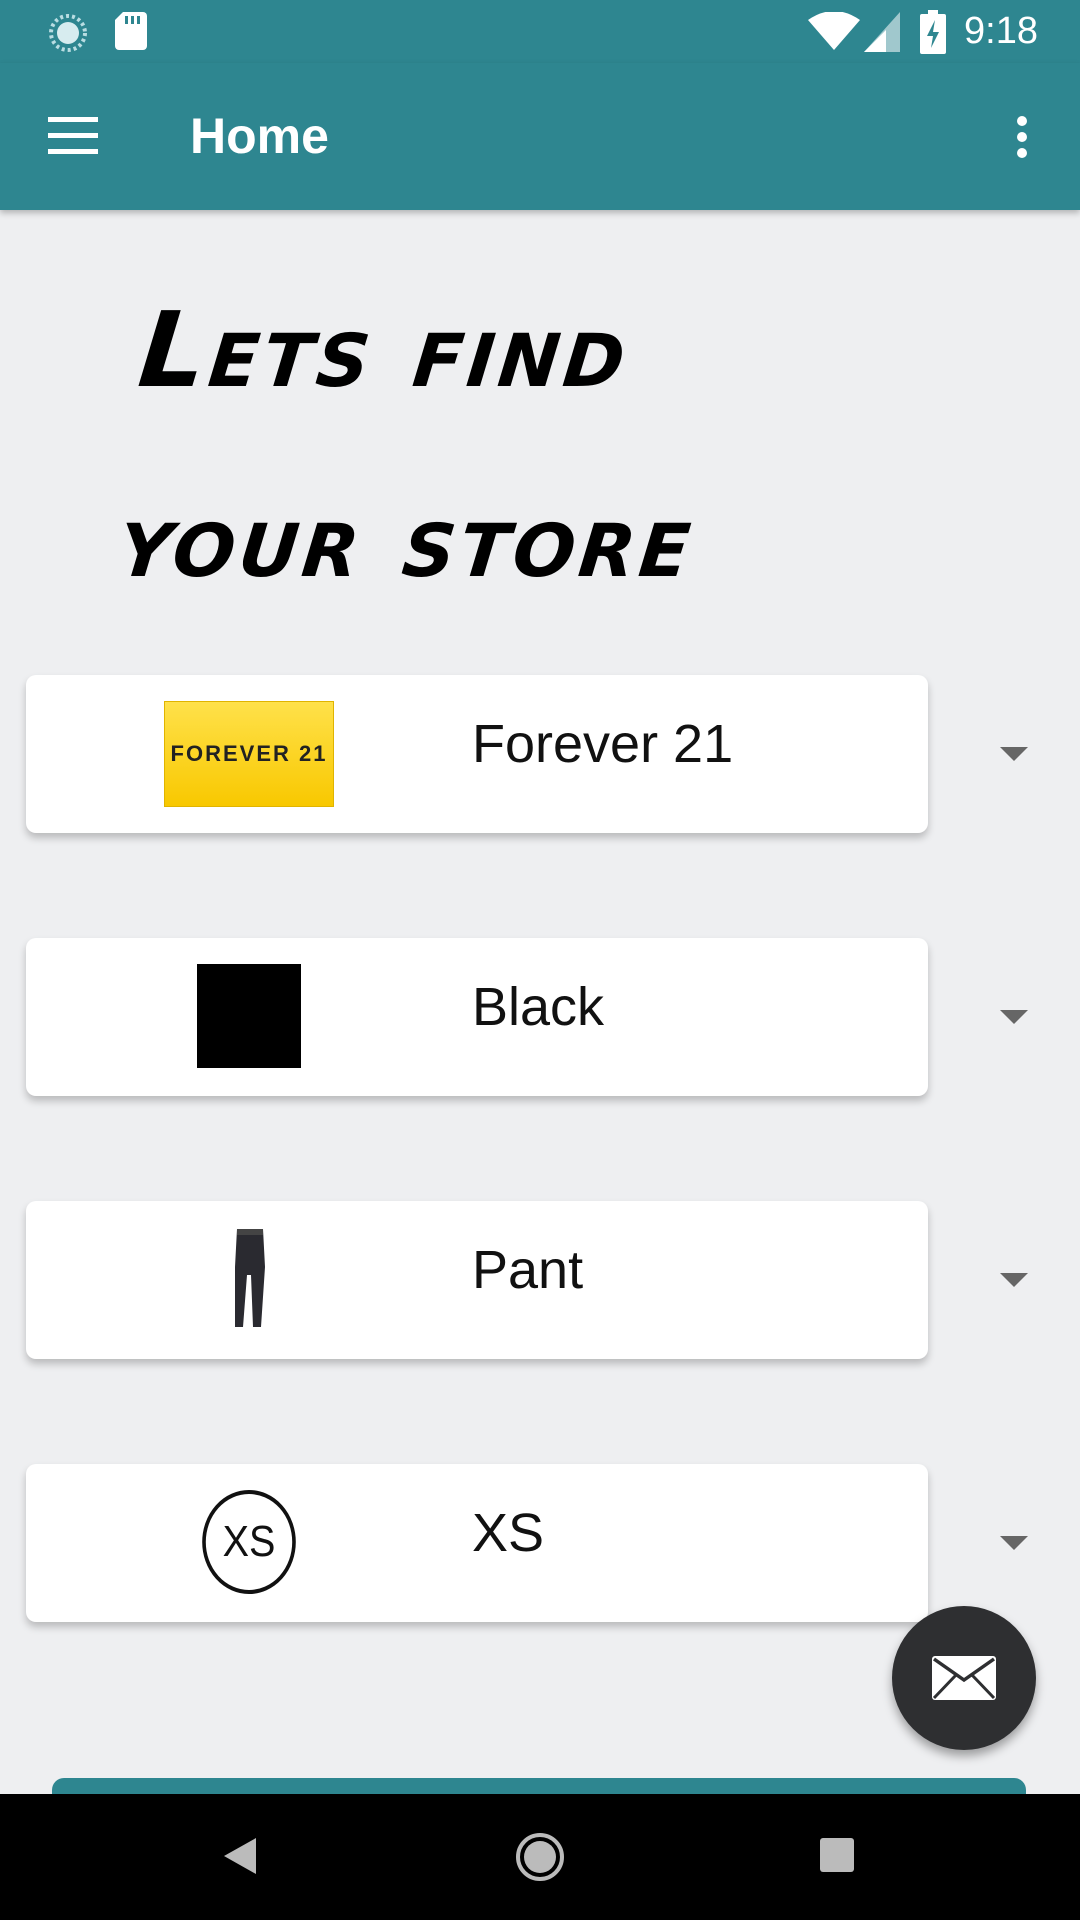 The image size is (1080, 1920). What do you see at coordinates (1014, 754) in the screenshot?
I see `store-dropdown-arrow-icon` at bounding box center [1014, 754].